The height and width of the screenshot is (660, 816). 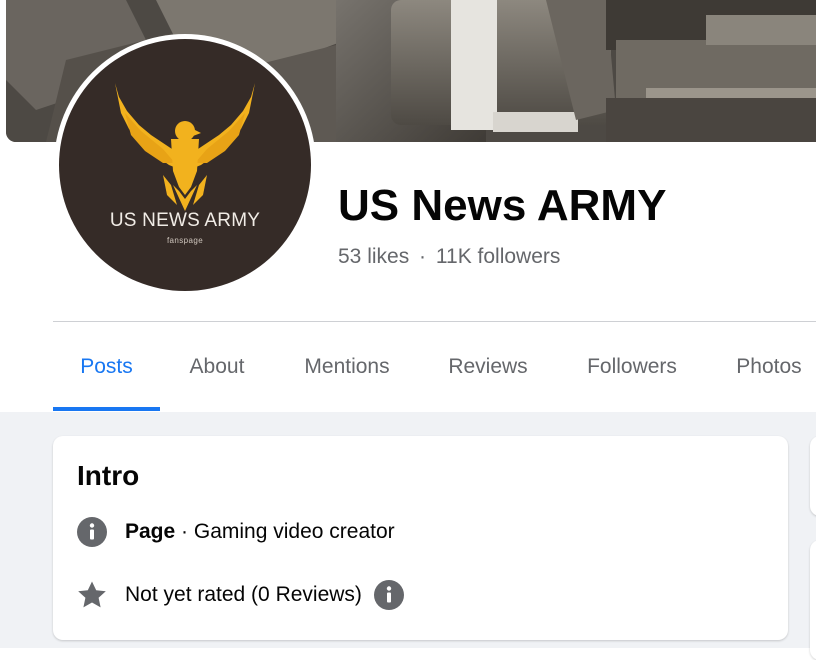 I want to click on info-icon, so click(x=92, y=532).